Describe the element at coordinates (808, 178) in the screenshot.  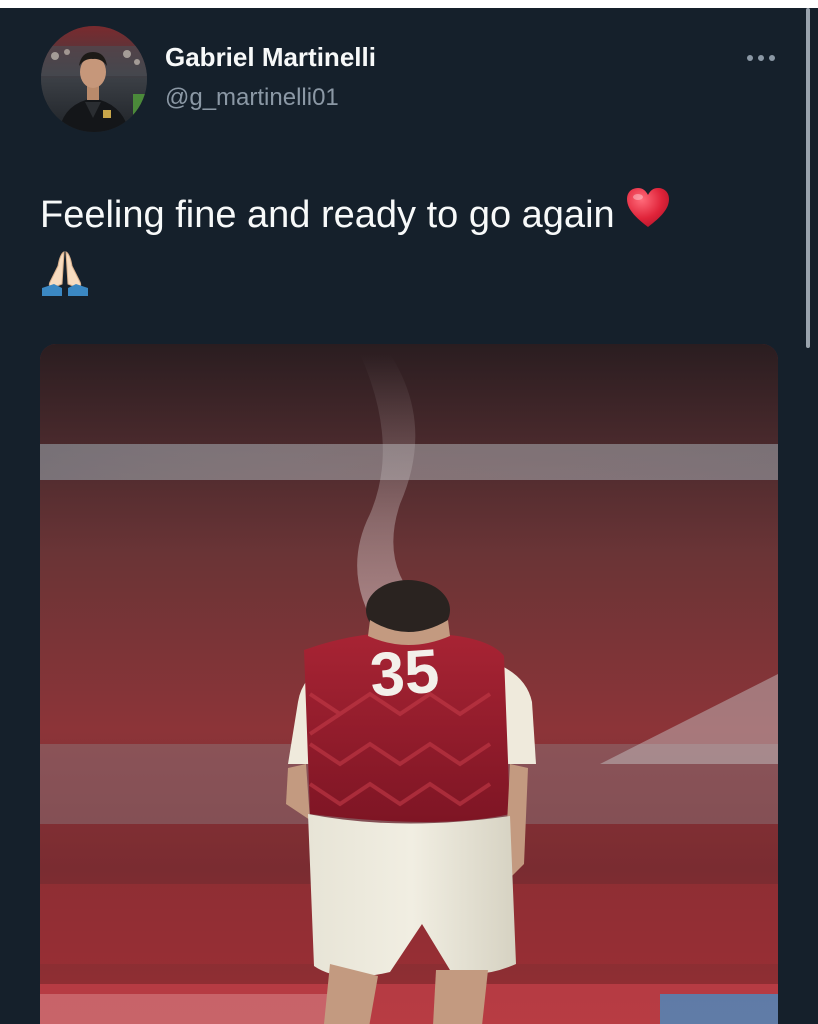
I see `scrollbar` at that location.